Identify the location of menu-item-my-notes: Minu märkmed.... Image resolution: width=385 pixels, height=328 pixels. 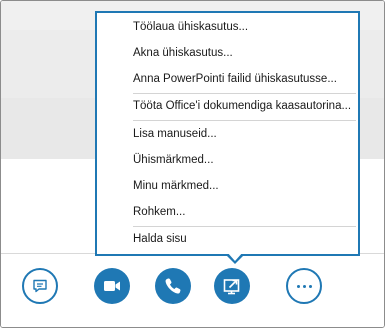
(176, 186).